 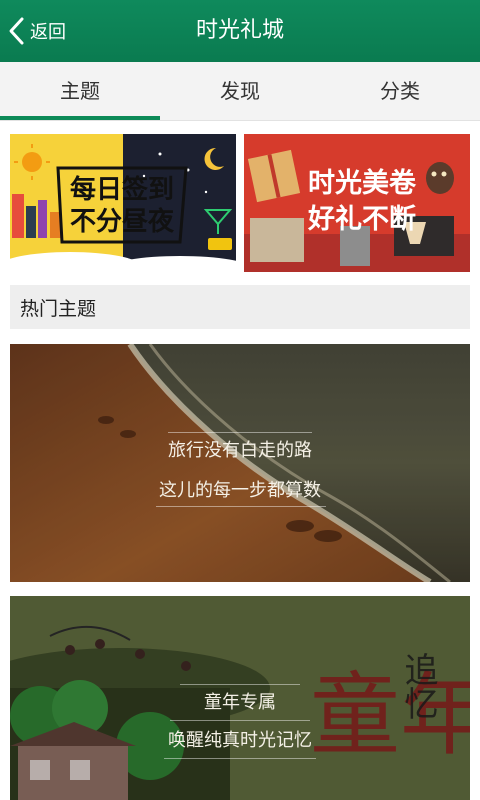 I want to click on text-divider-bottom, so click(x=241, y=506).